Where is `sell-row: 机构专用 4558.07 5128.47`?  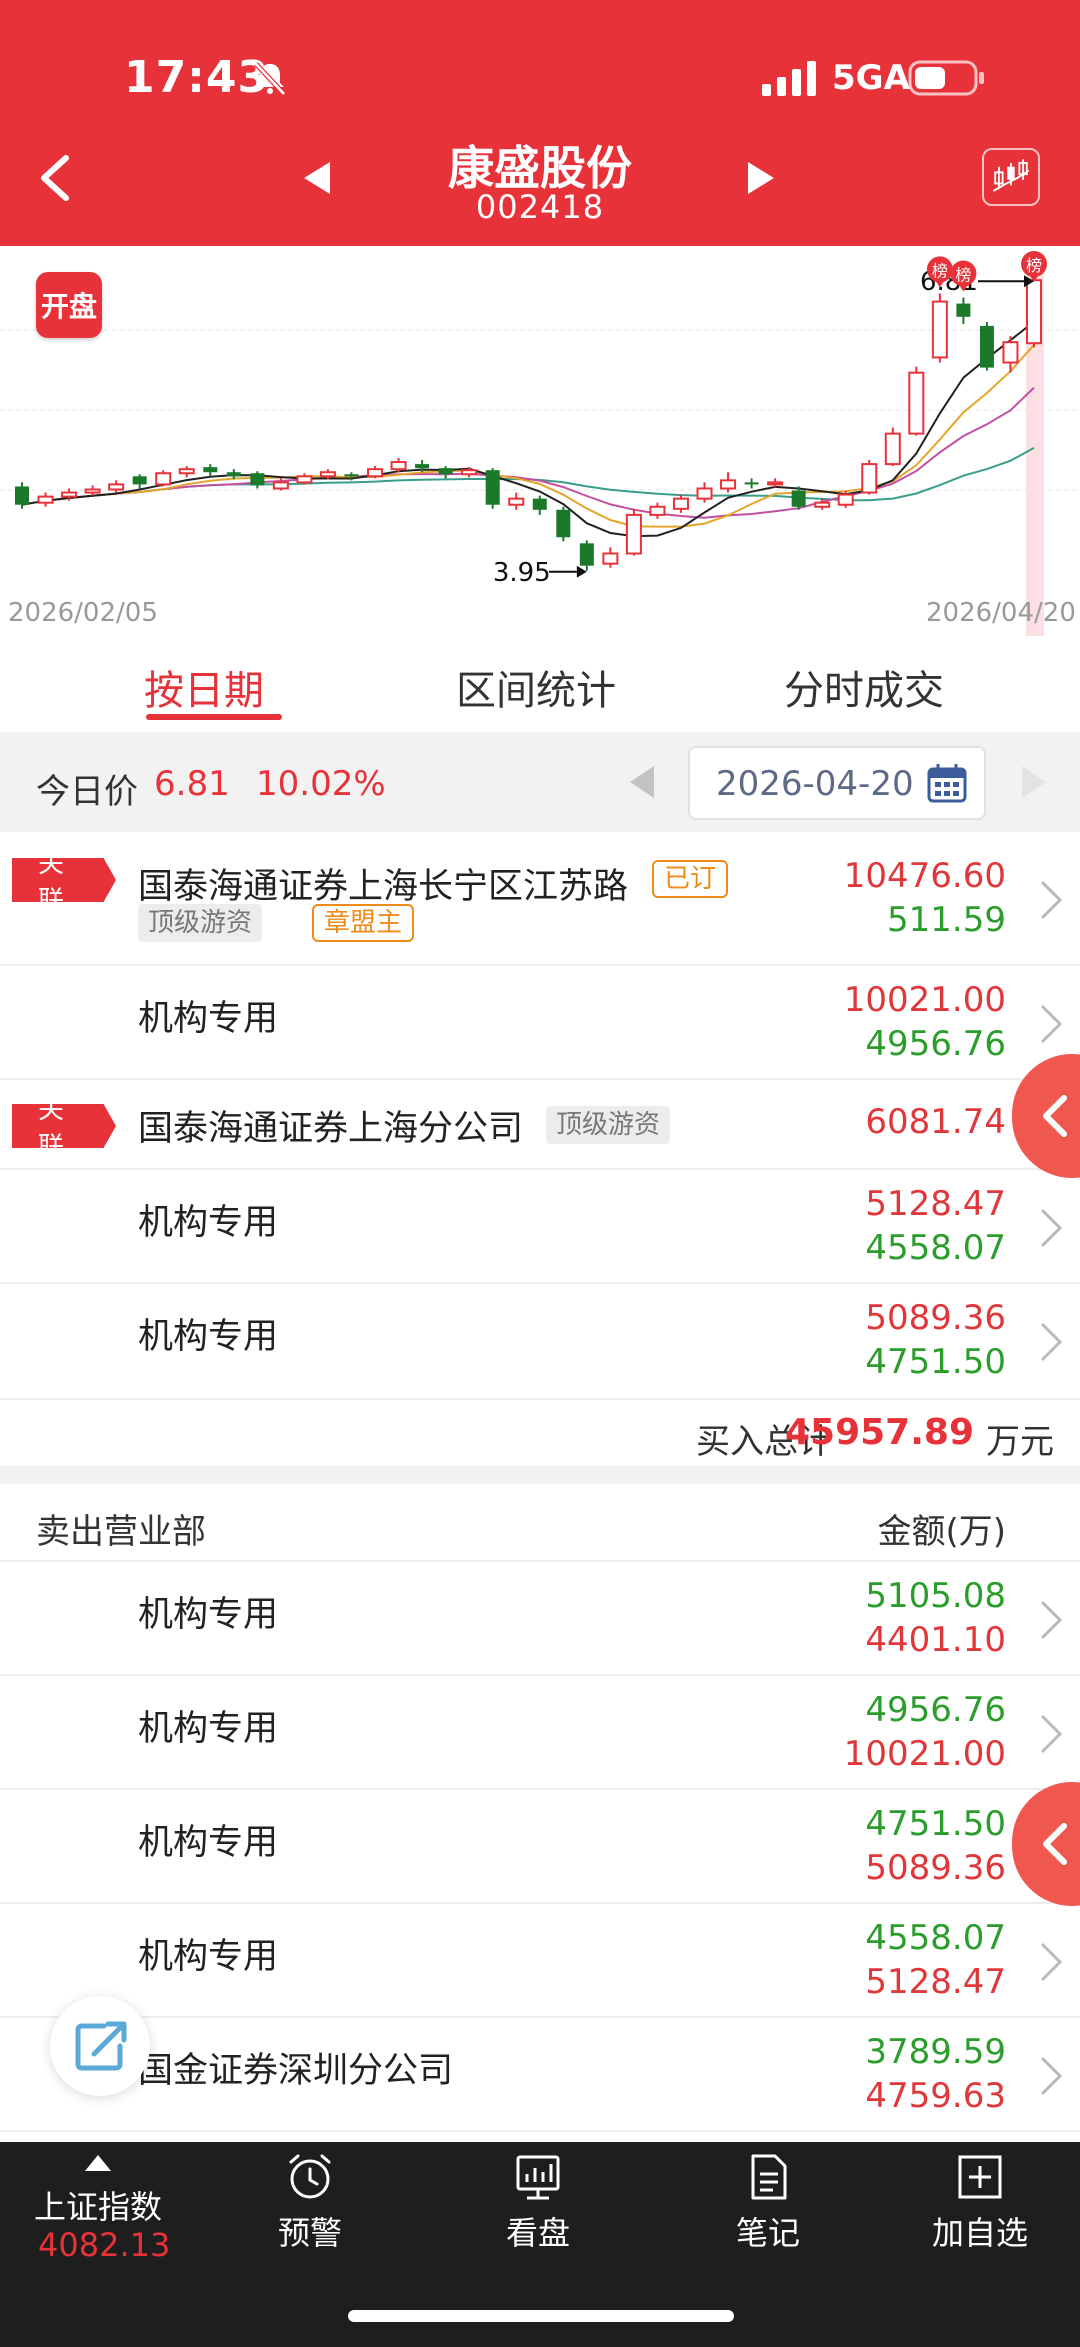 sell-row: 机构专用 4558.07 5128.47 is located at coordinates (540, 1961).